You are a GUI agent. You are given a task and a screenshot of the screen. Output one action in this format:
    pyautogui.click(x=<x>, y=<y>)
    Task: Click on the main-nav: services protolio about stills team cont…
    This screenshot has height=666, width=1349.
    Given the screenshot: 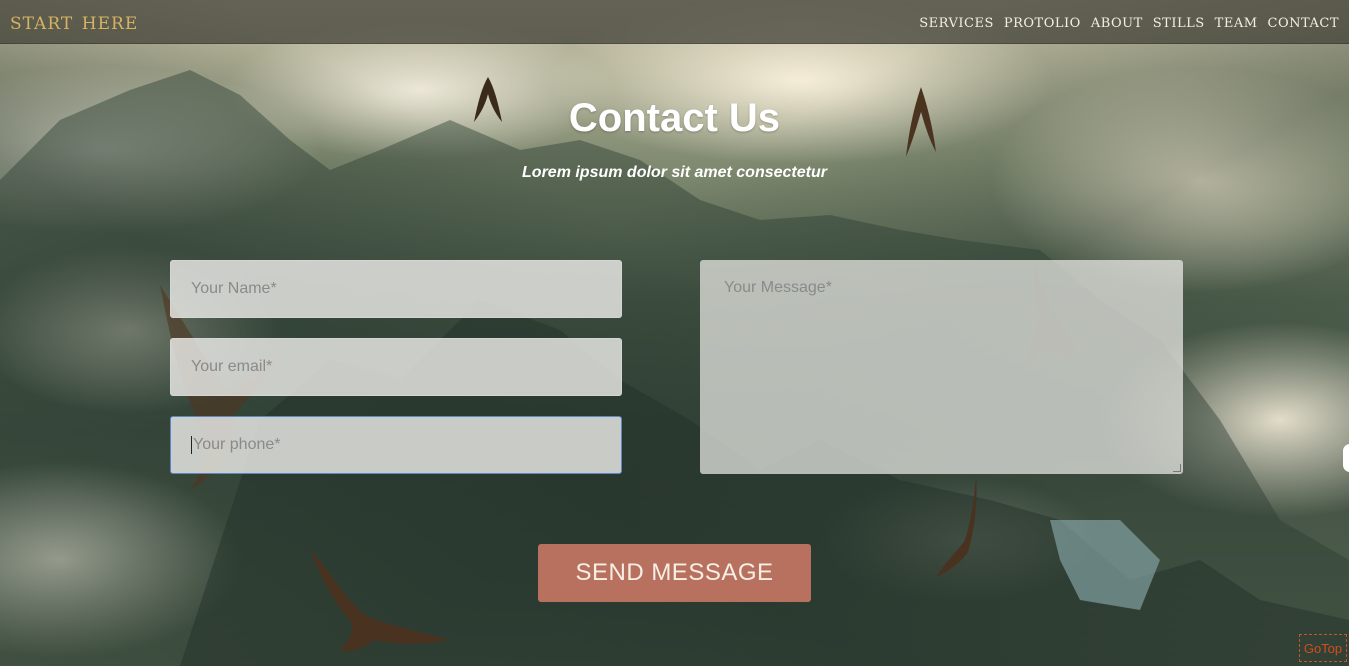 What is the action you would take?
    pyautogui.click(x=1129, y=21)
    